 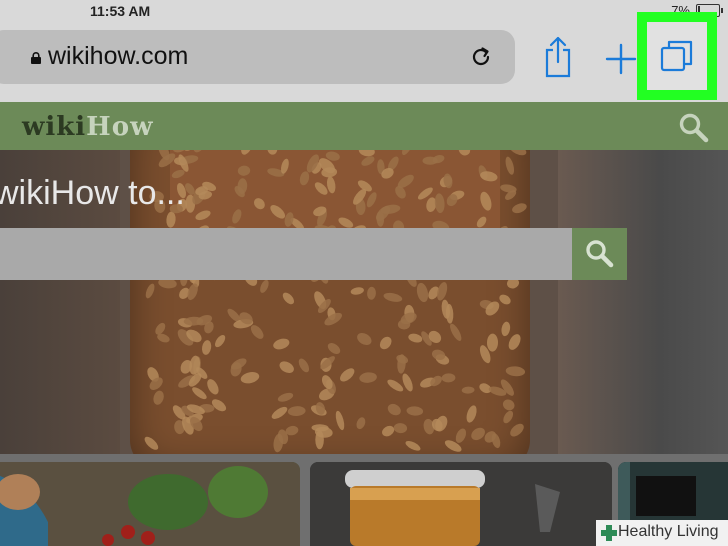 I want to click on tabs-button, so click(x=677, y=56).